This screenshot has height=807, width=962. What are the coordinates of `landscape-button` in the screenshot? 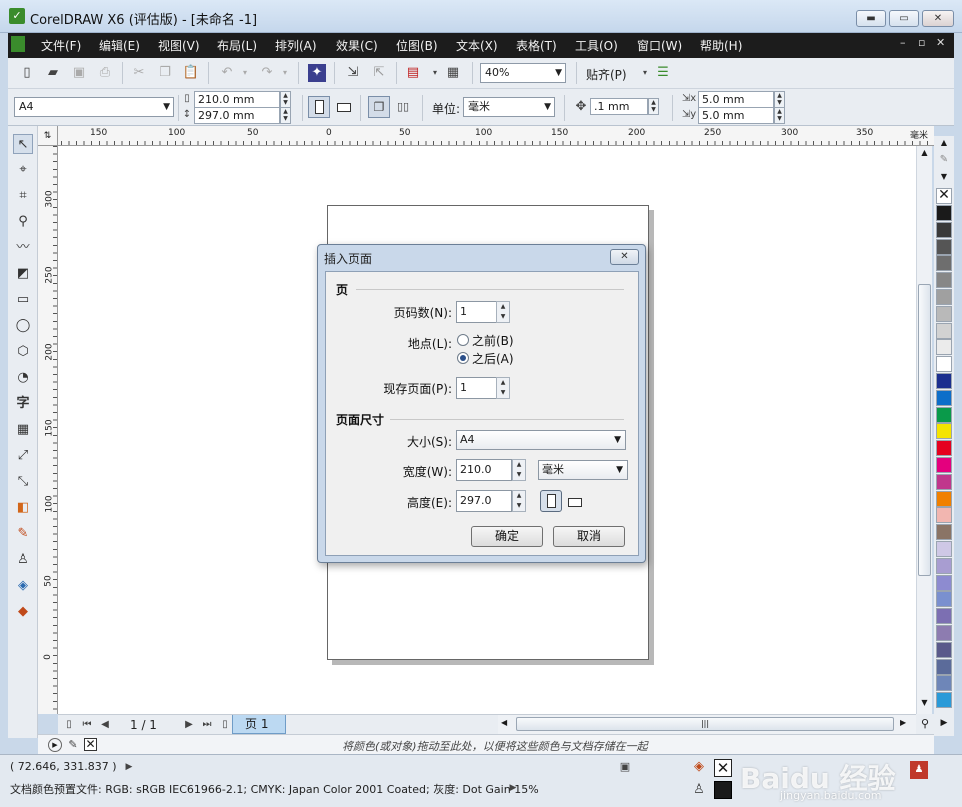 It's located at (343, 107).